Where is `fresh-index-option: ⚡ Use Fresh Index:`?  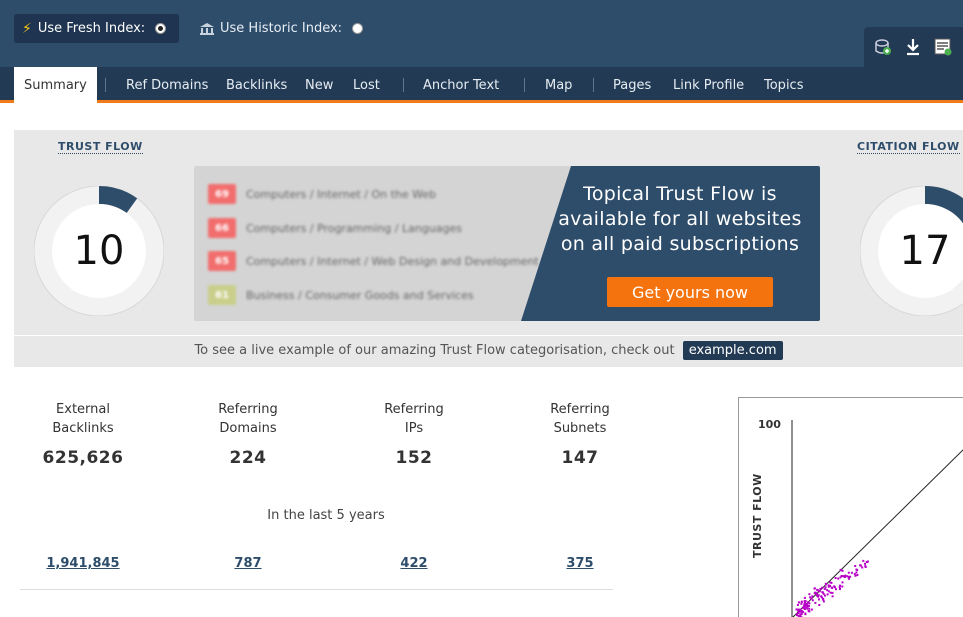
fresh-index-option: ⚡ Use Fresh Index: is located at coordinates (96, 28).